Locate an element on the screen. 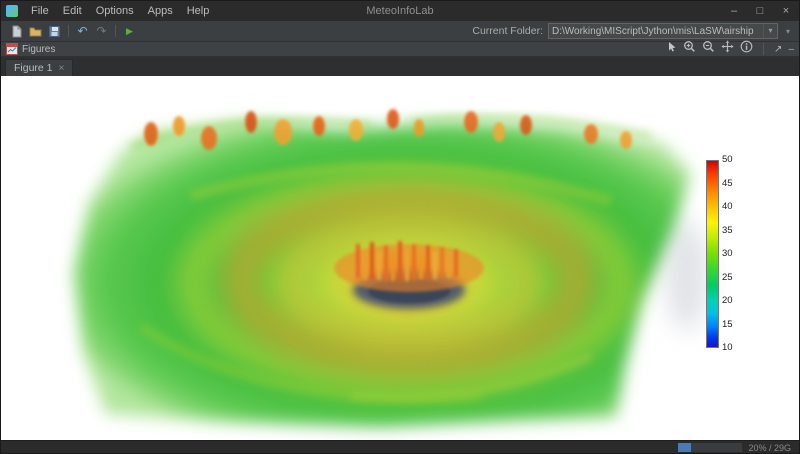 The height and width of the screenshot is (454, 800). menu-file: File is located at coordinates (40, 11).